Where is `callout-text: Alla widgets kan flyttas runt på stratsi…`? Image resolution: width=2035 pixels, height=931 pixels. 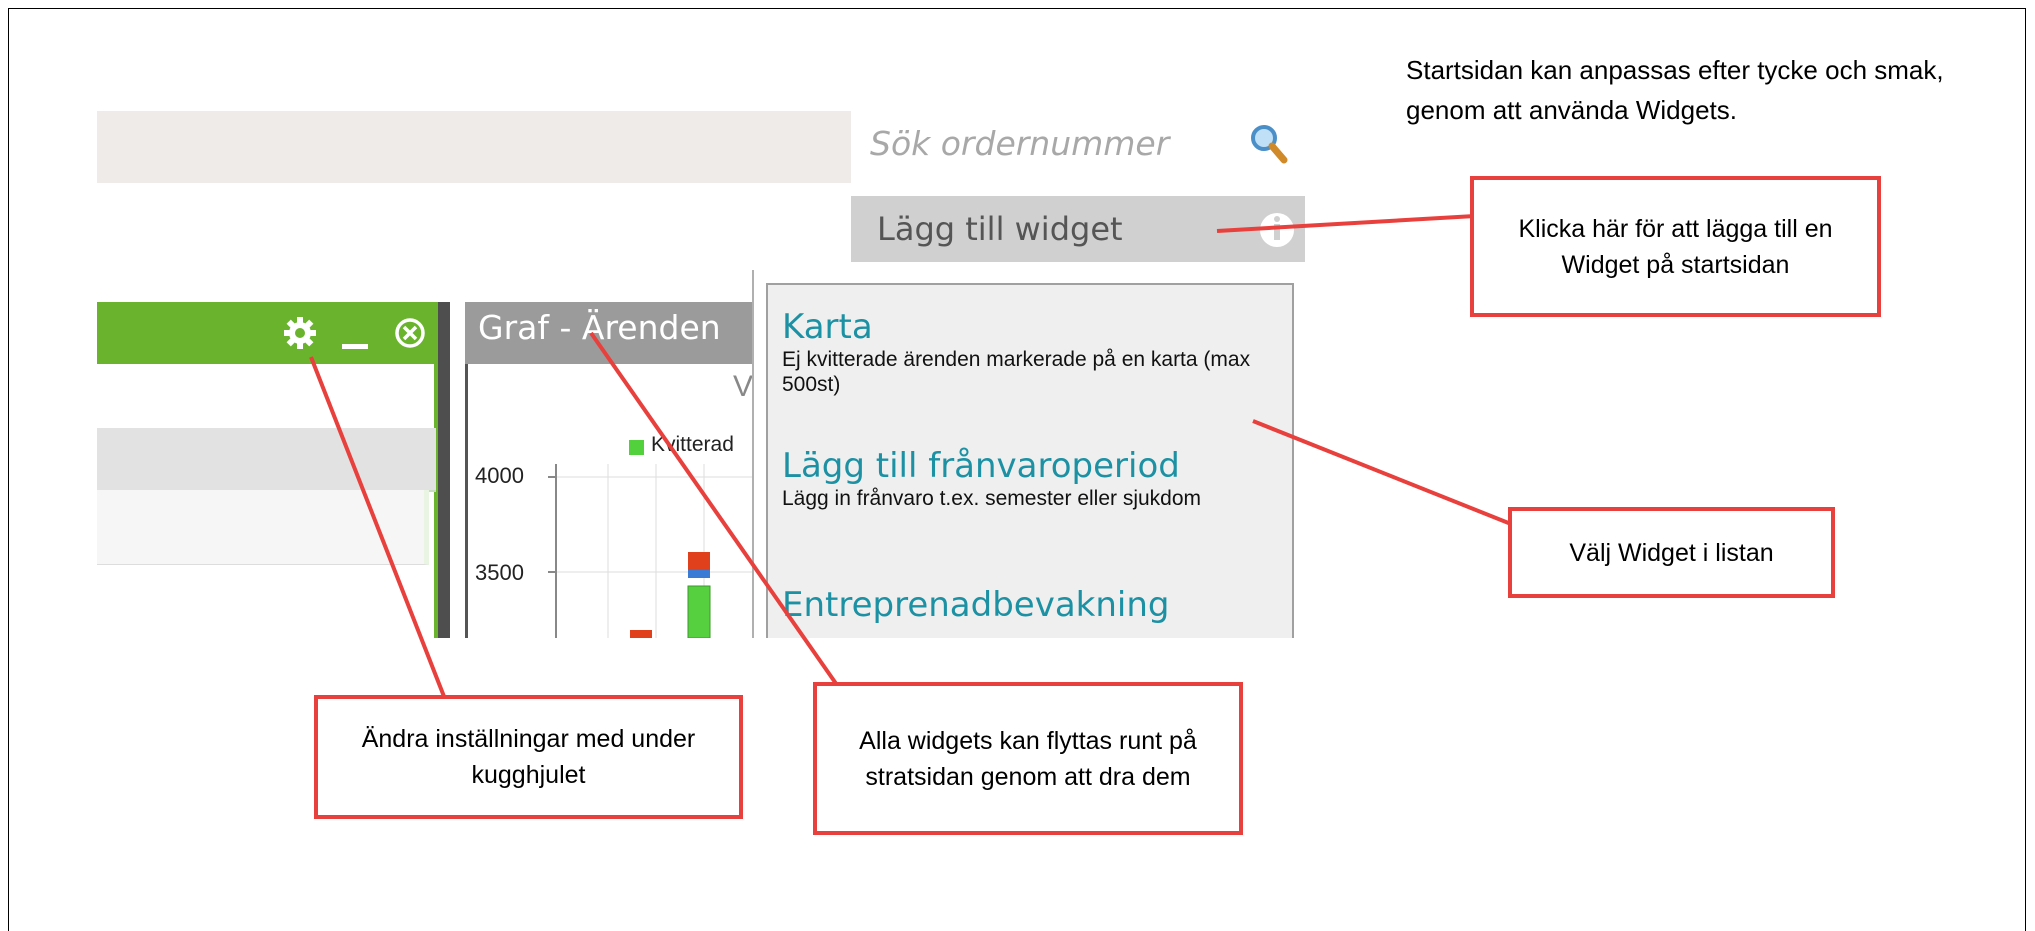
callout-text: Alla widgets kan flyttas runt på stratsi… is located at coordinates (1028, 758).